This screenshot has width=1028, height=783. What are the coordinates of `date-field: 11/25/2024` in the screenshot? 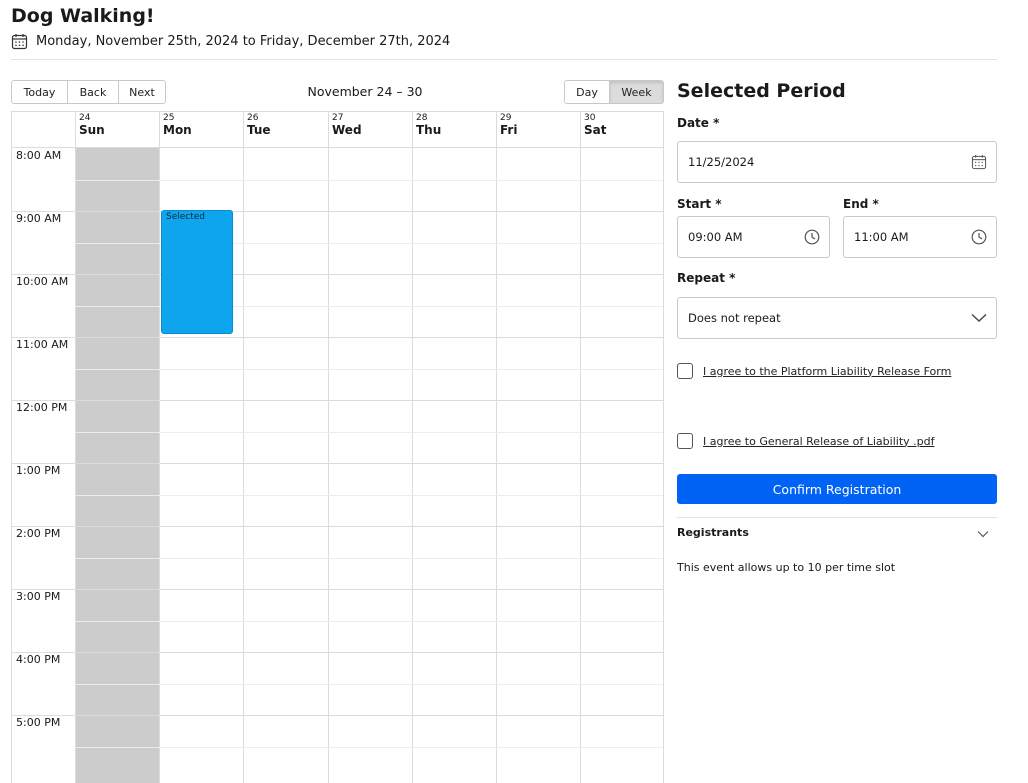 It's located at (837, 162).